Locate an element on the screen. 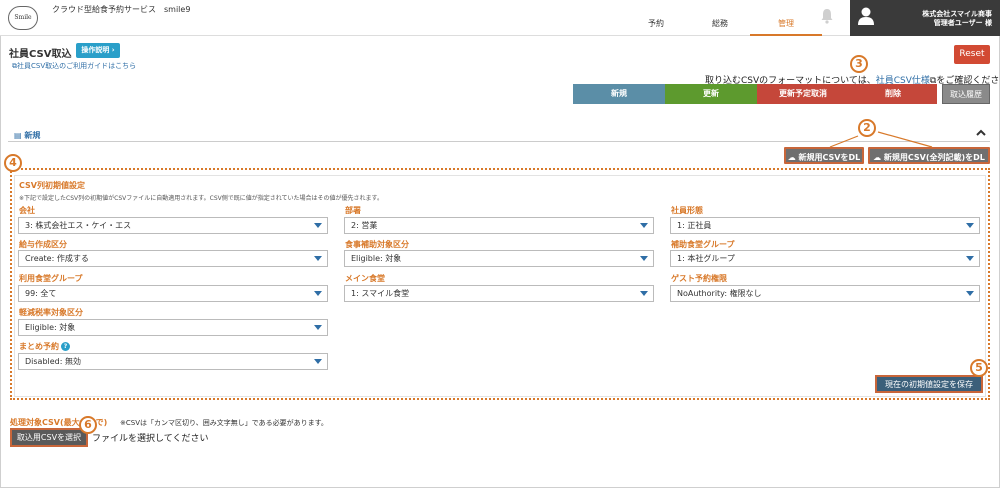 The height and width of the screenshot is (488, 1000). cafeteria-group-value: 99: 全て is located at coordinates (41, 293).